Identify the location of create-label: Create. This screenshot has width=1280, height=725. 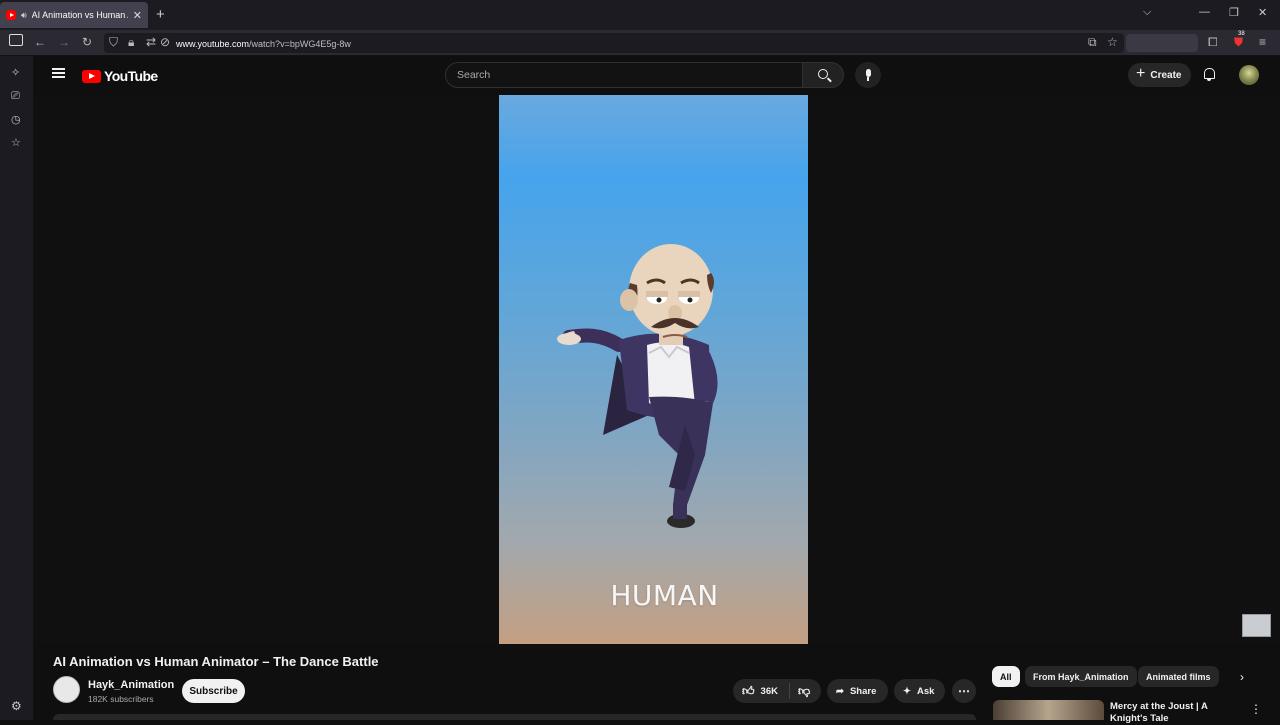
(1166, 75).